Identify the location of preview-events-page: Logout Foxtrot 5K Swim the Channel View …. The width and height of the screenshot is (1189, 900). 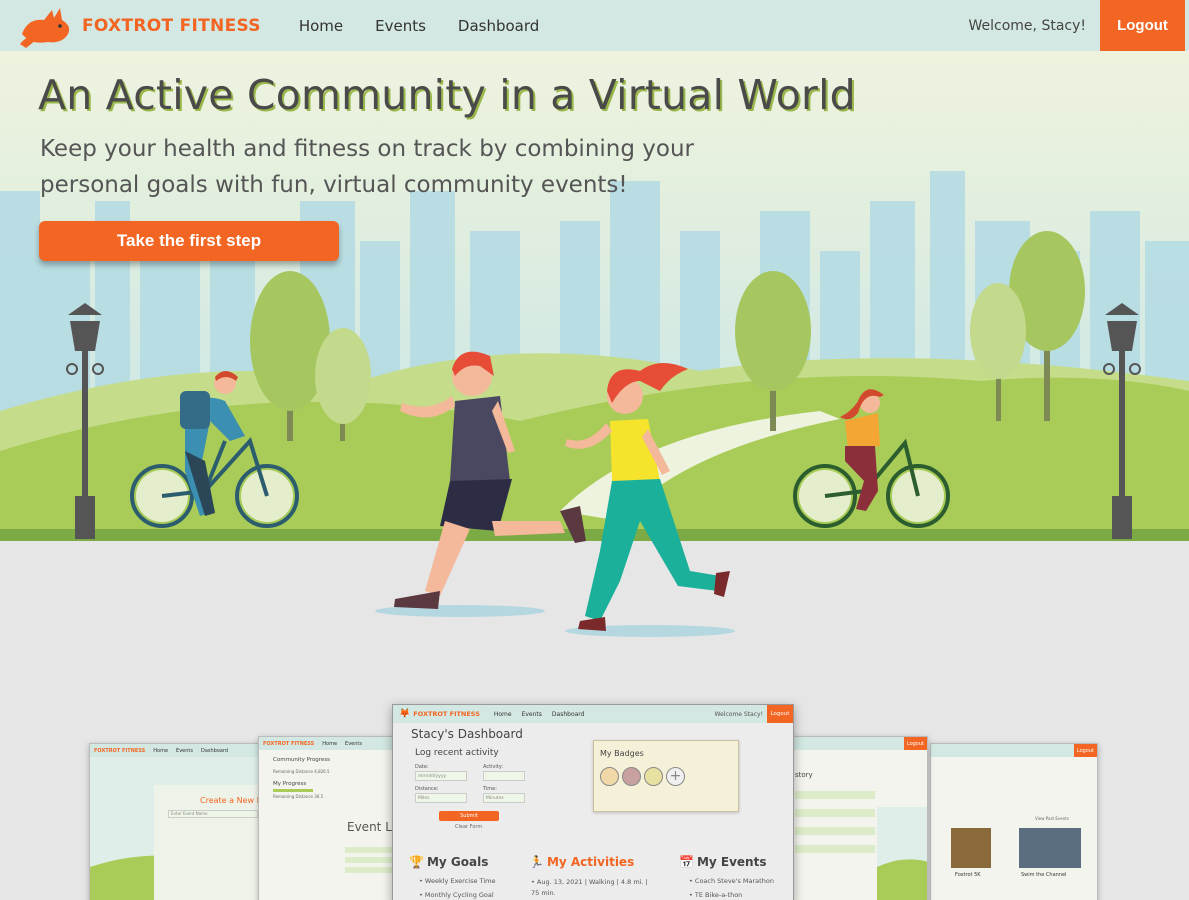
(1014, 821).